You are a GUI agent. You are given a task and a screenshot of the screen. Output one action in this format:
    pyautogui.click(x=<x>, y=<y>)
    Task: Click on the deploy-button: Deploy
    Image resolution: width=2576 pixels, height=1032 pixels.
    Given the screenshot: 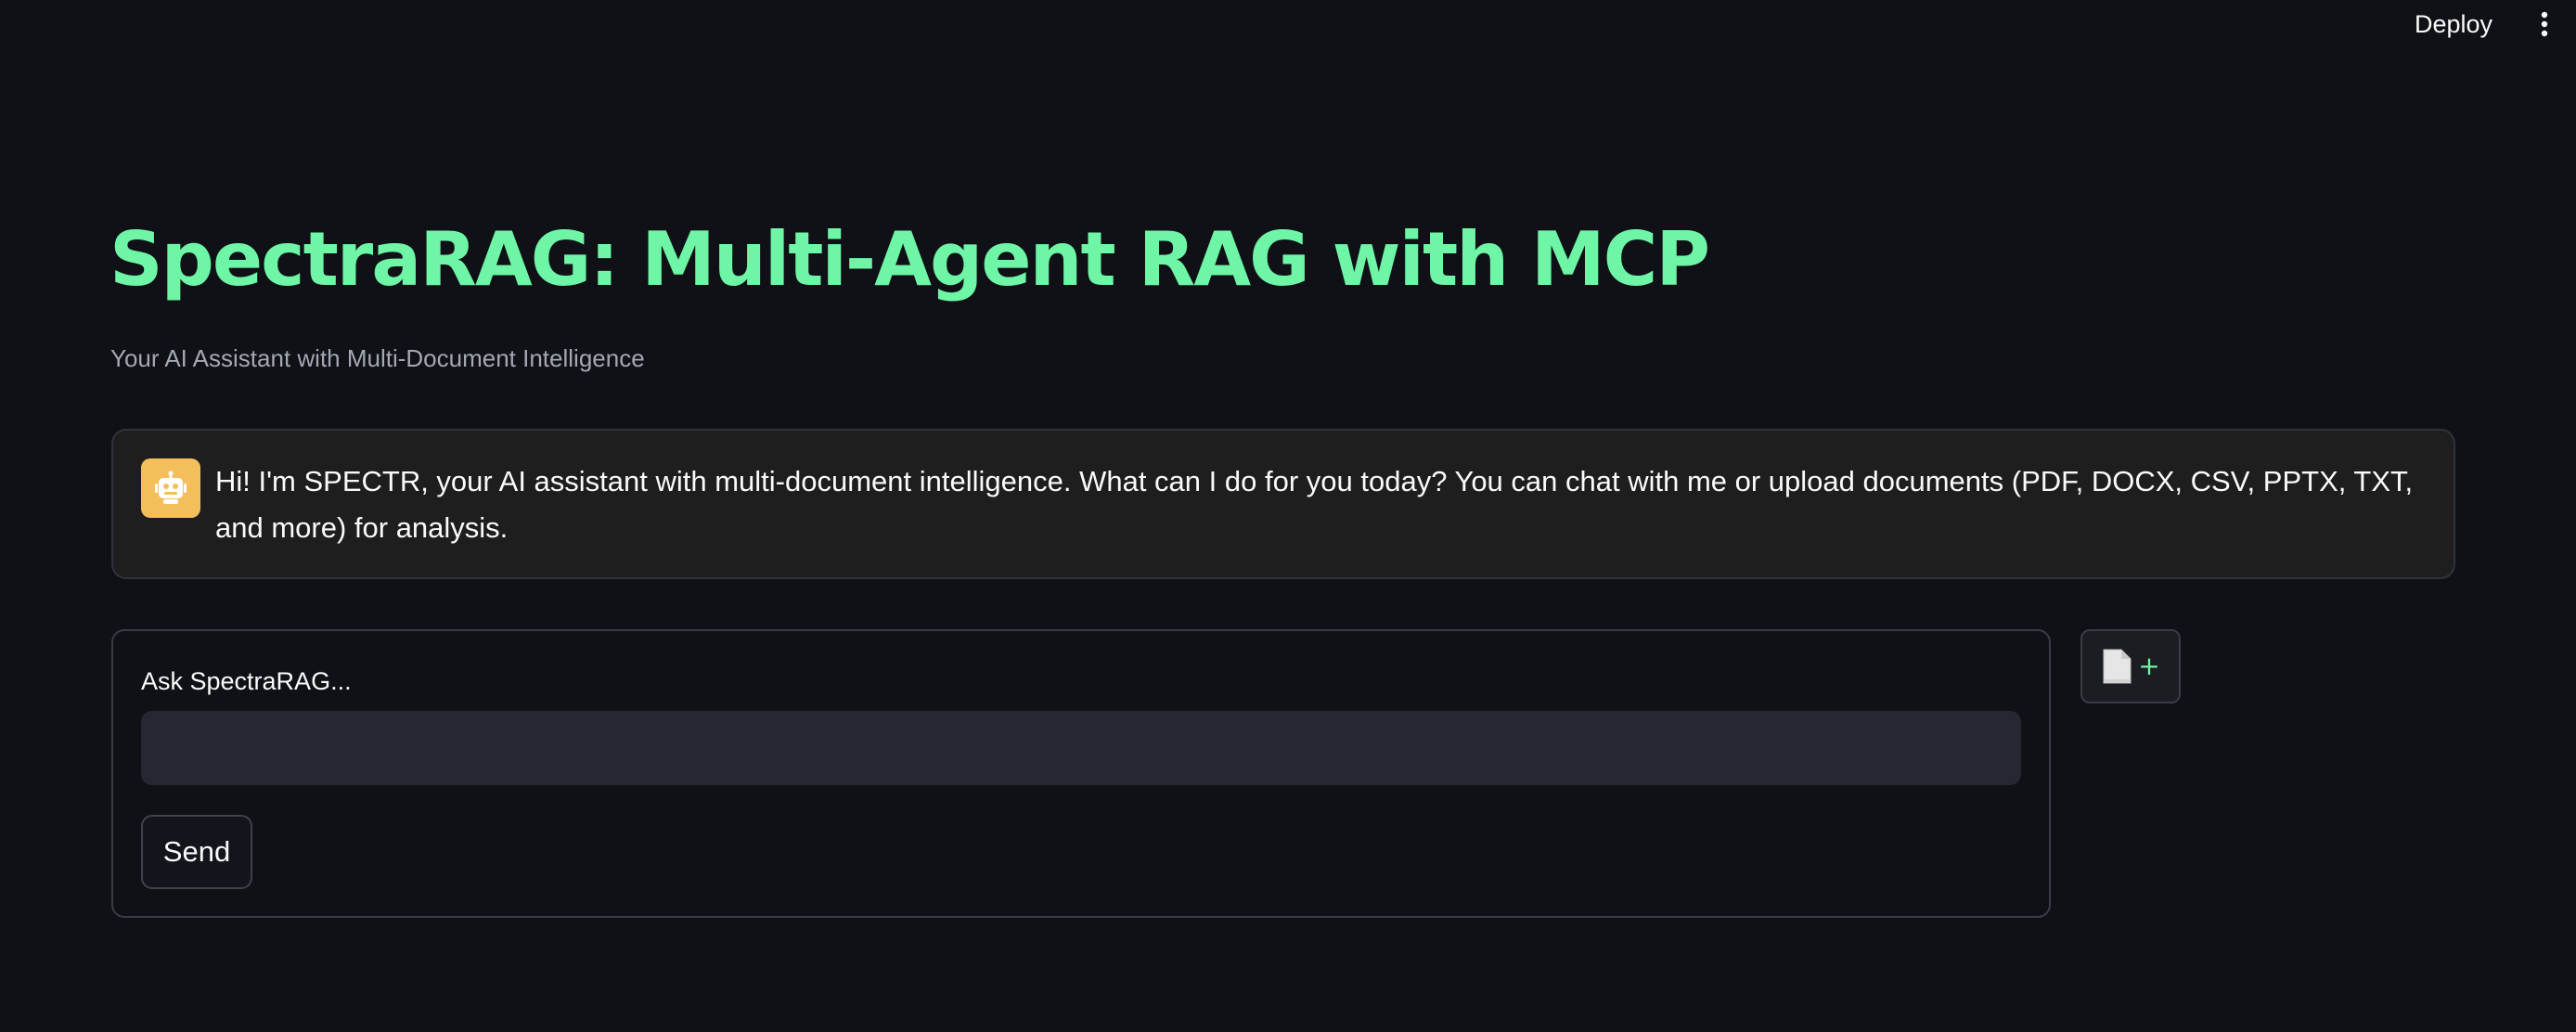 What is the action you would take?
    pyautogui.click(x=2453, y=24)
    